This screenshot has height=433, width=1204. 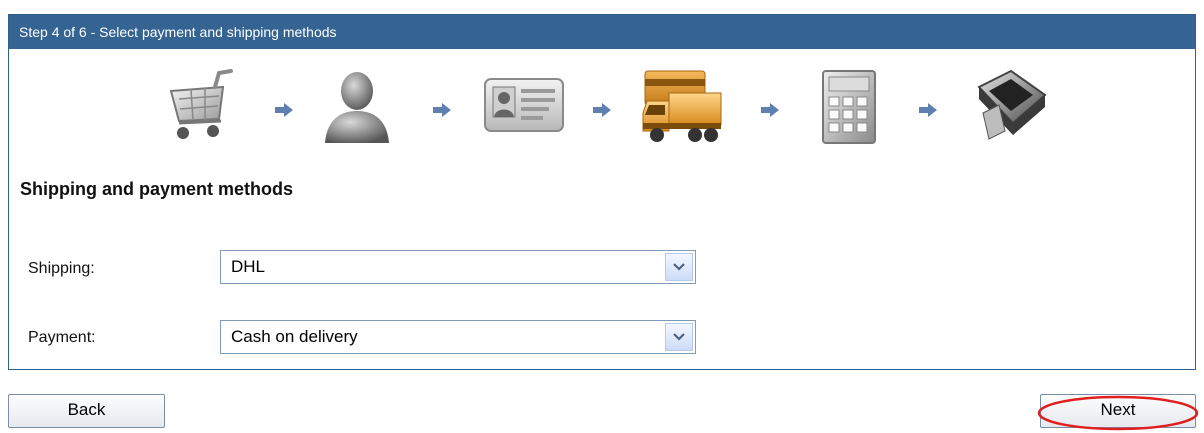 I want to click on card-terminal-icon, so click(x=1012, y=104).